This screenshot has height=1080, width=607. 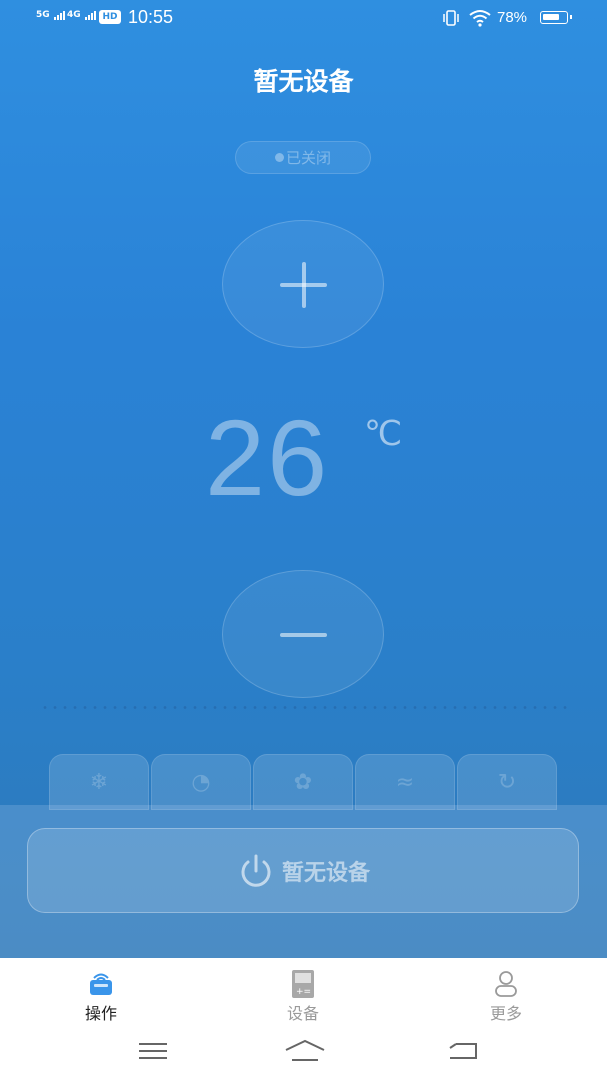 I want to click on mode-selector: ❄ ◔ ✿ ≈ ↻, so click(x=304, y=776).